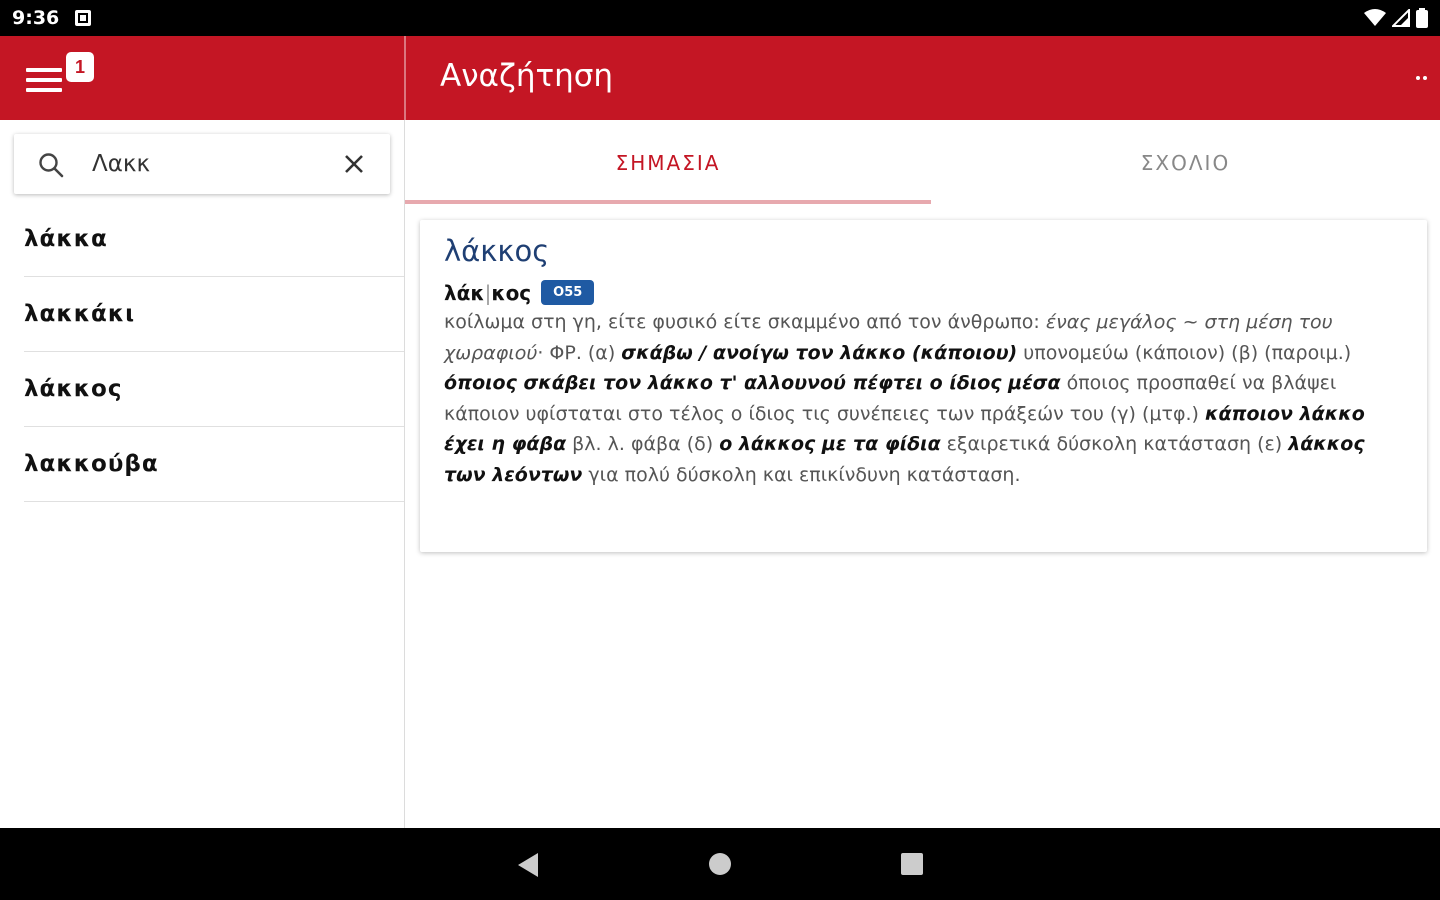  Describe the element at coordinates (819, 352) in the screenshot. I see `phrase-text: σκάβω / ανοίγω τον λάκκο (κάποιου)` at that location.